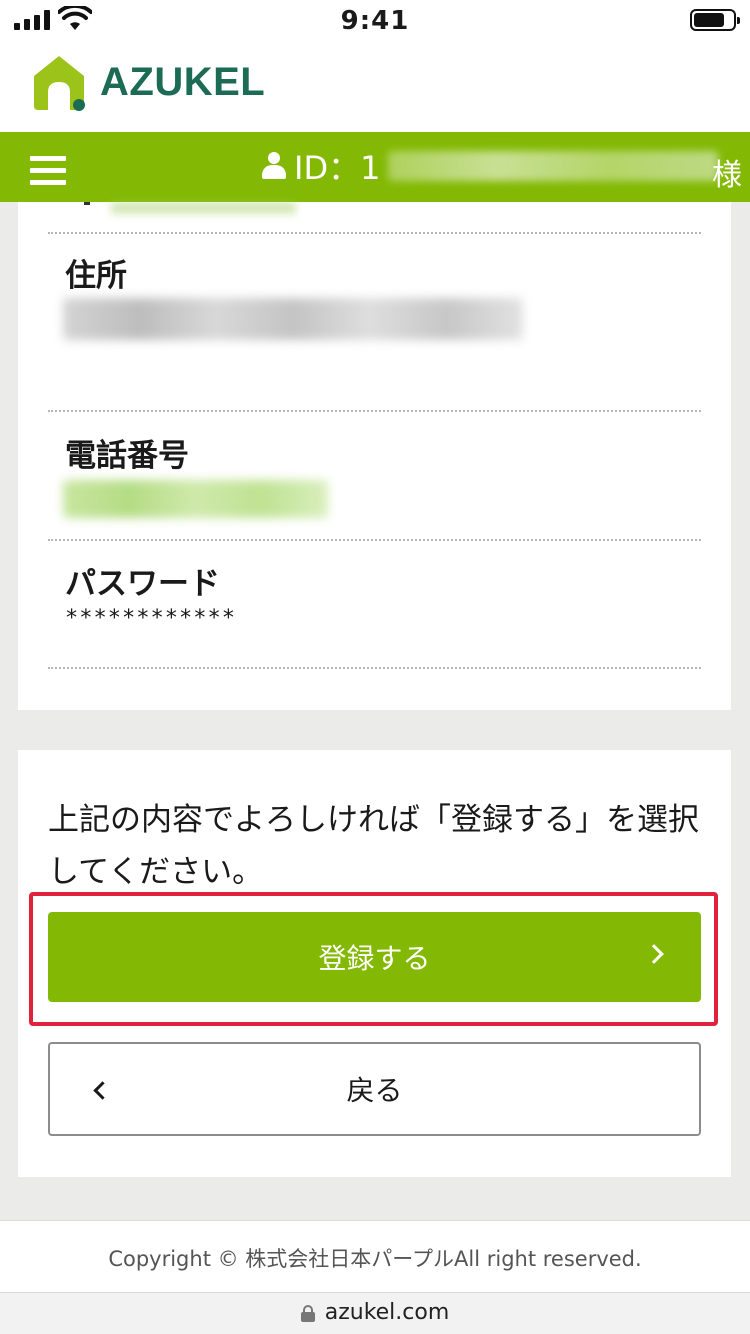 Image resolution: width=750 pixels, height=1334 pixels. I want to click on battery-icon, so click(715, 20).